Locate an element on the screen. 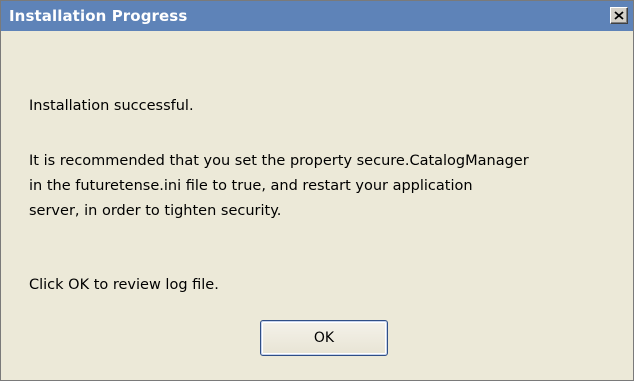 The height and width of the screenshot is (381, 634). title-bar: Installation Progress is located at coordinates (317, 16).